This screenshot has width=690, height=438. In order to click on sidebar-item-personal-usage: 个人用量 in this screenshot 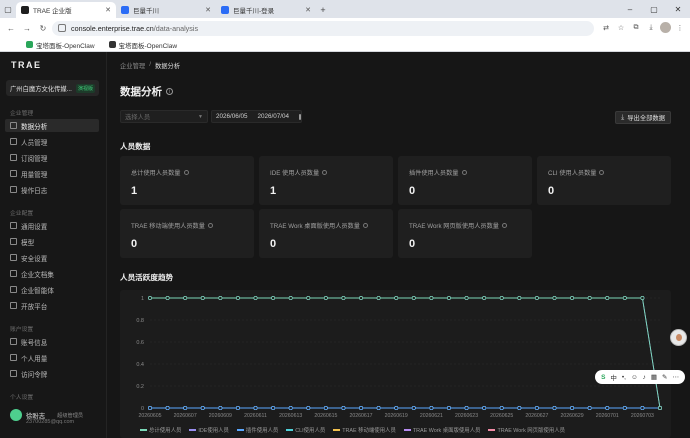, I will do `click(52, 357)`.